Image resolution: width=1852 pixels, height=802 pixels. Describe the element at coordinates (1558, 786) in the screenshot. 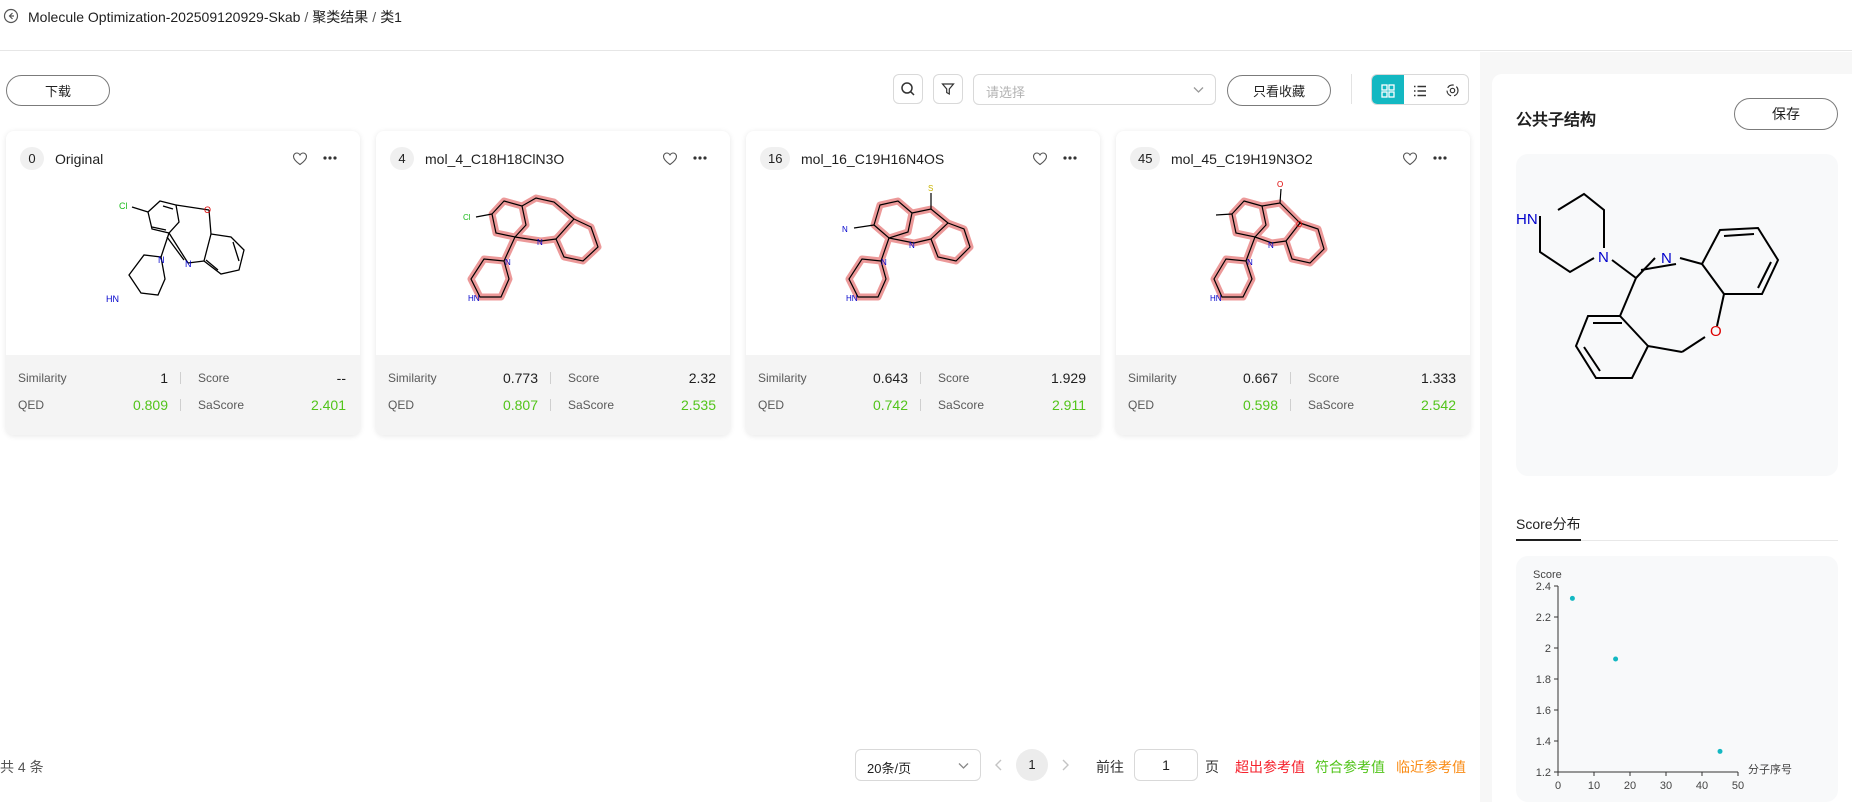

I see `x-tick-label: 0` at that location.